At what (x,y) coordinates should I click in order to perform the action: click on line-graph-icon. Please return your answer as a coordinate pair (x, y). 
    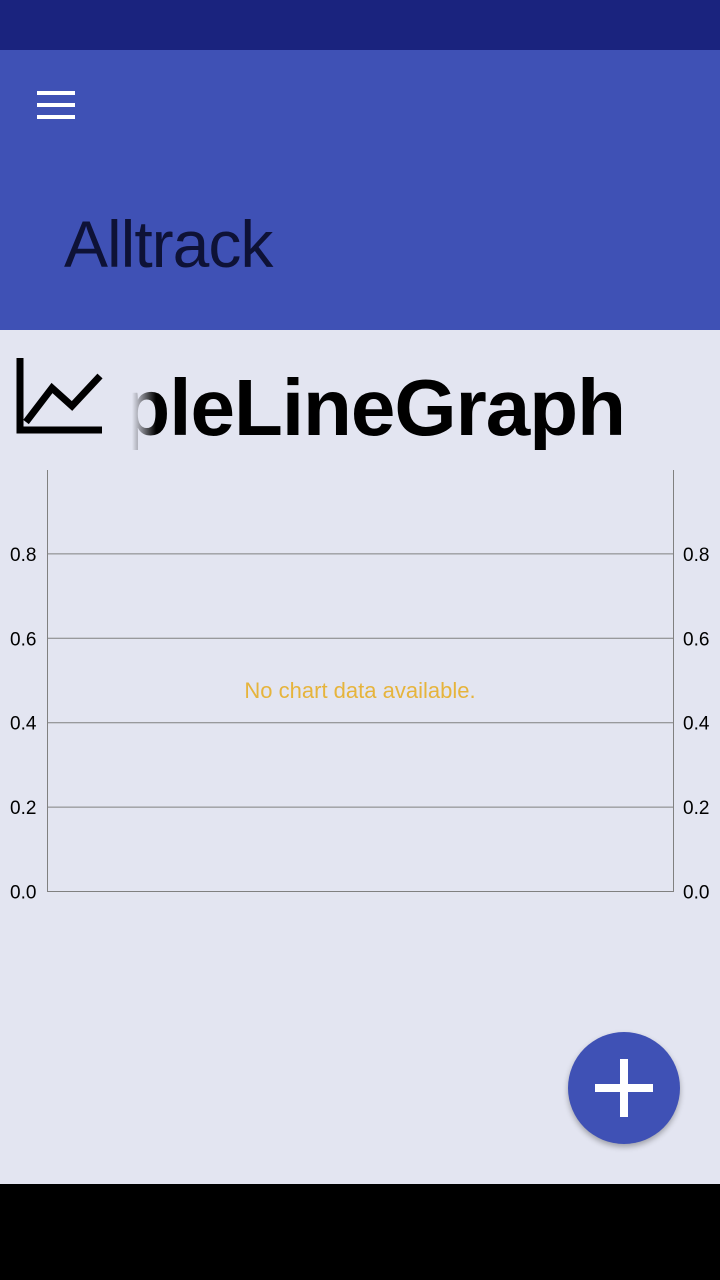
    Looking at the image, I should click on (59, 396).